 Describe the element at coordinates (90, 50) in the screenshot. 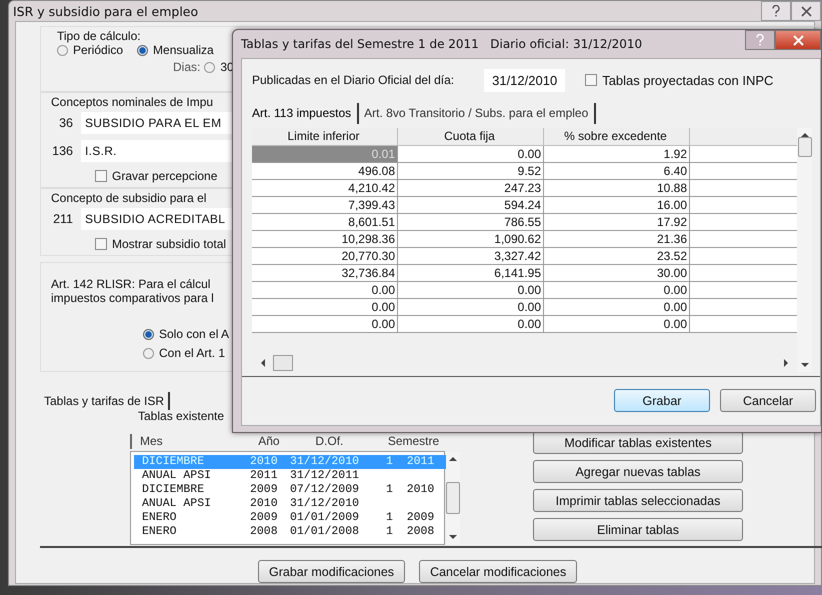

I see `radio-option: Periódico` at that location.